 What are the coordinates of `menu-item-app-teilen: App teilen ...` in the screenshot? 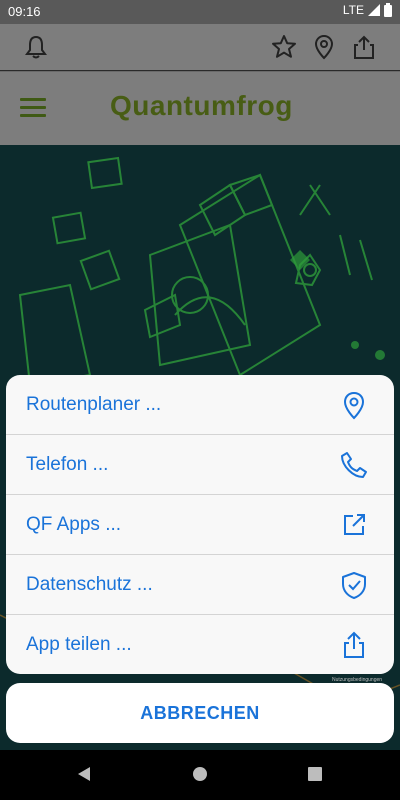 It's located at (200, 644).